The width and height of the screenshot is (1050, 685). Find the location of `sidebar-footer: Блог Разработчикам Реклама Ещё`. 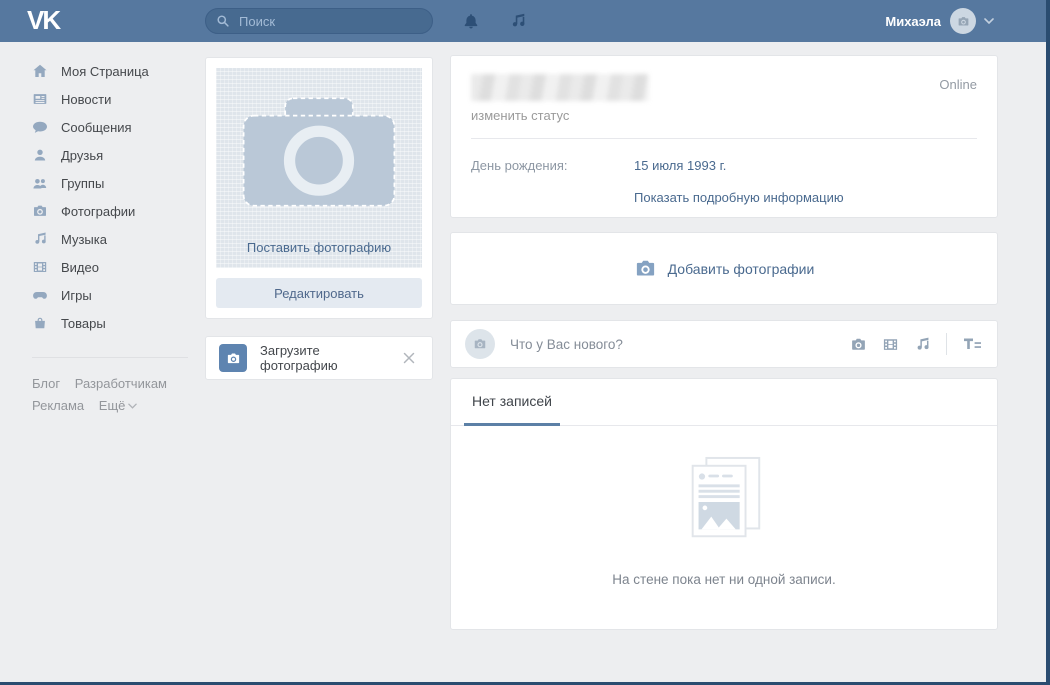

sidebar-footer: Блог Разработчикам Реклама Ещё is located at coordinates (110, 387).